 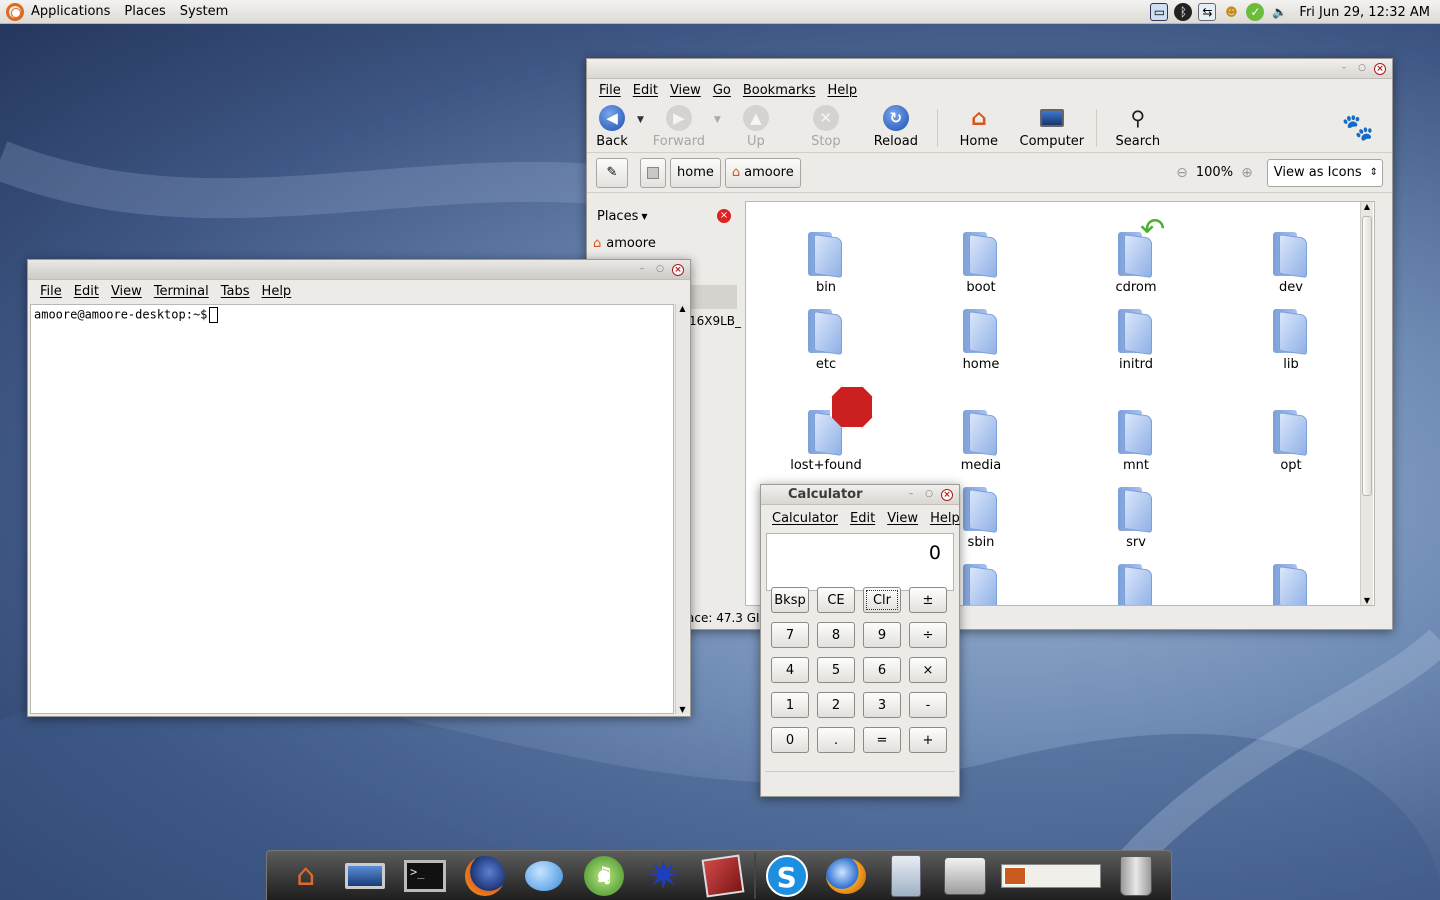 I want to click on bluetooth-icon: ᛒ, so click(x=1183, y=12).